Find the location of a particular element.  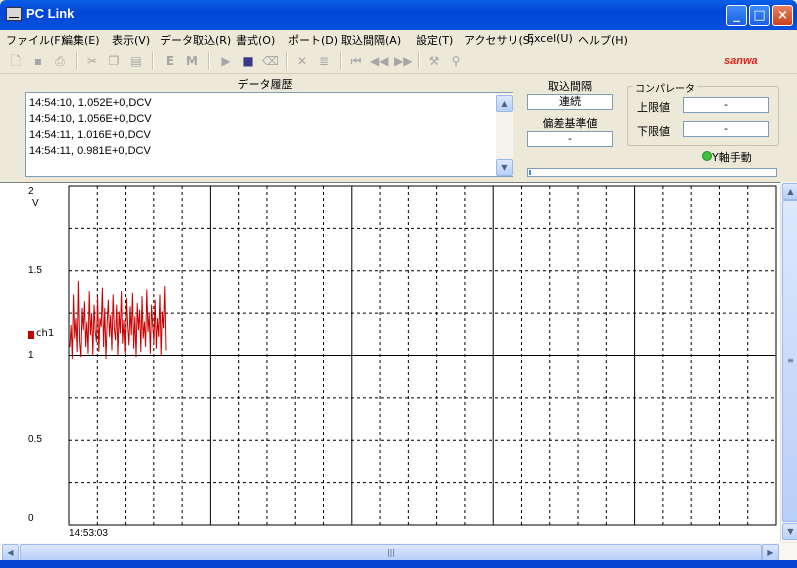

list-icon: ≣ is located at coordinates (324, 61).